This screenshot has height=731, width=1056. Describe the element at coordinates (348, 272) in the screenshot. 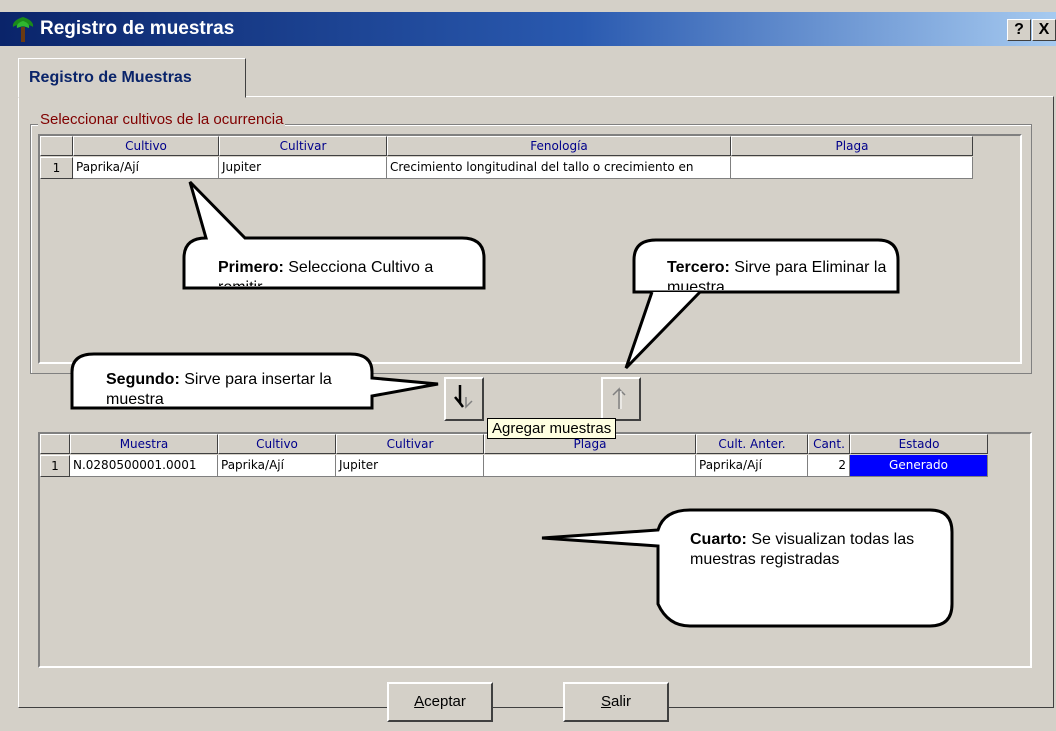

I see `callout-primero: Primero: Selecciona Cultivo a remitir` at that location.